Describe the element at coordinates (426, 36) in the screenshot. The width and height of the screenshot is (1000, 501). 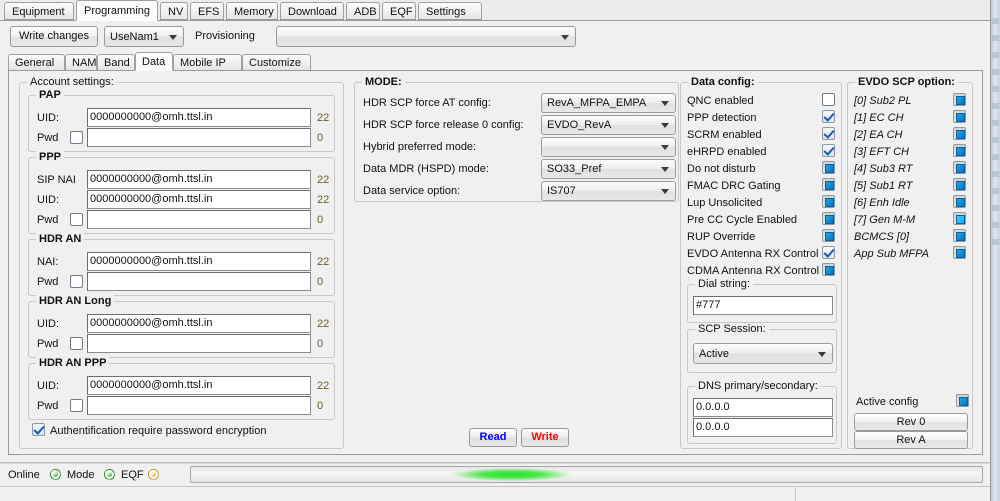
I see `provisioning-select` at that location.